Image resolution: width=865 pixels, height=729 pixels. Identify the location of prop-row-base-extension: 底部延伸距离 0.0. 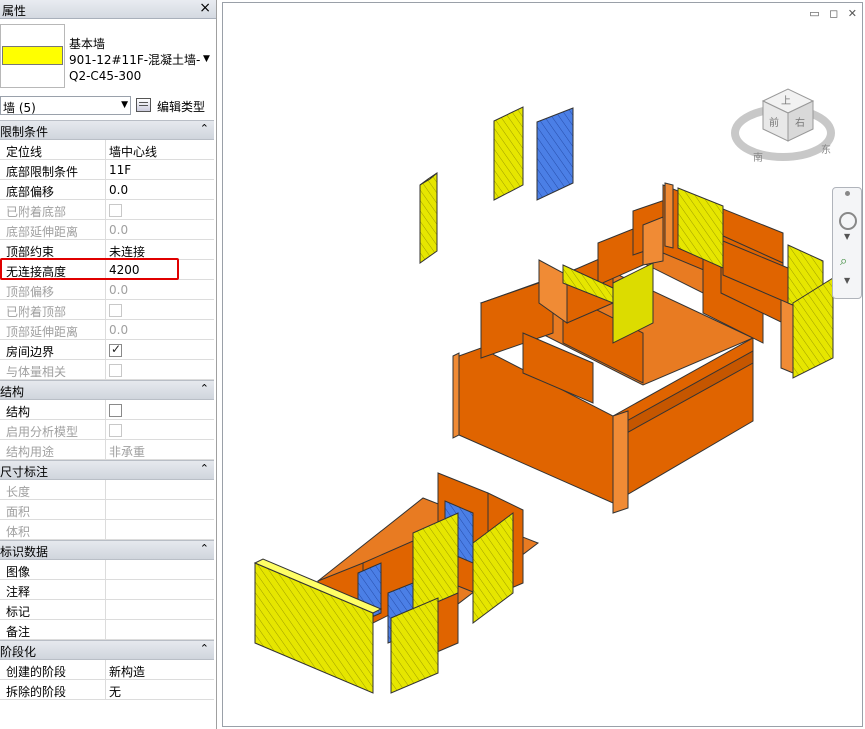
(107, 230).